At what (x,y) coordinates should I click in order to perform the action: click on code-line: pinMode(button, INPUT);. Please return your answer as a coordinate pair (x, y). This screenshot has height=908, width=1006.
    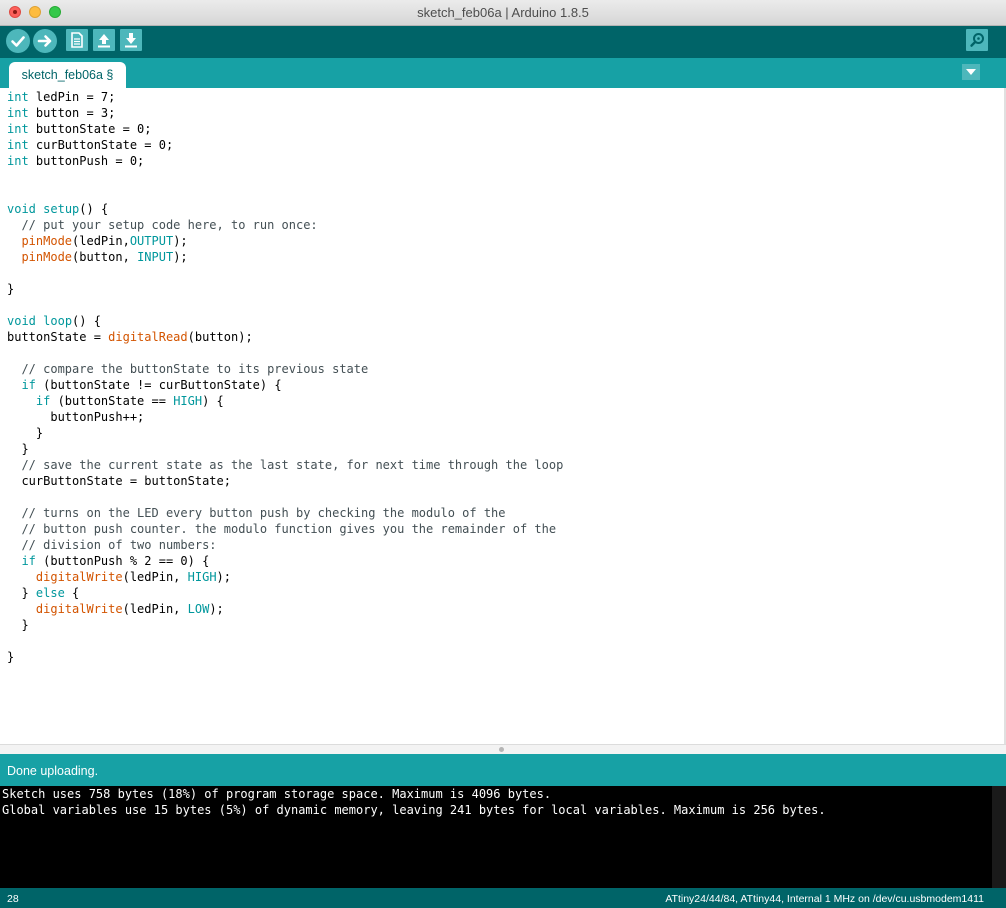
    Looking at the image, I should click on (285, 257).